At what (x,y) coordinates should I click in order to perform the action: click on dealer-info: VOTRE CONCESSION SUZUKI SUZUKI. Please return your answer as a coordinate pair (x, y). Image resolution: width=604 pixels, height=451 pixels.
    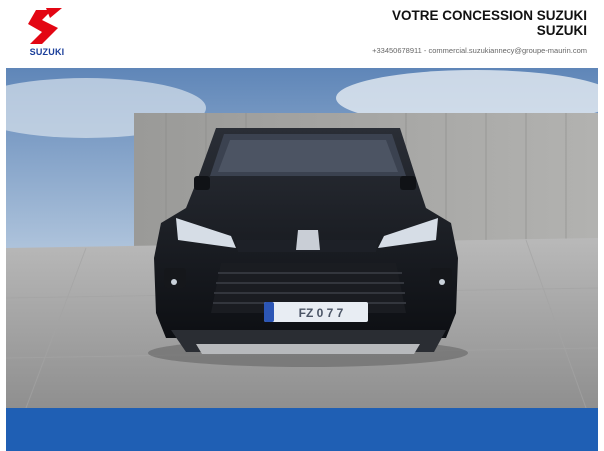
    Looking at the image, I should click on (489, 23).